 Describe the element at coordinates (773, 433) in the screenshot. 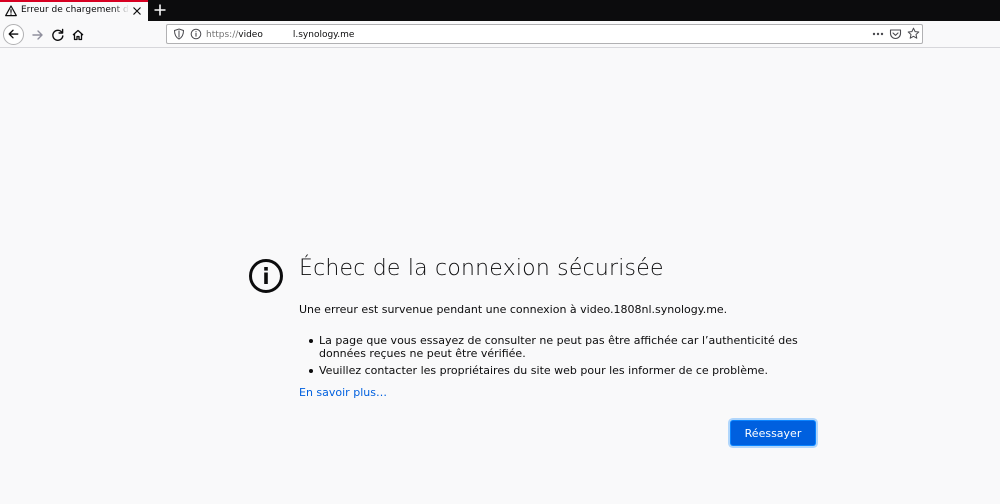

I see `retry-button: Réessayer` at that location.